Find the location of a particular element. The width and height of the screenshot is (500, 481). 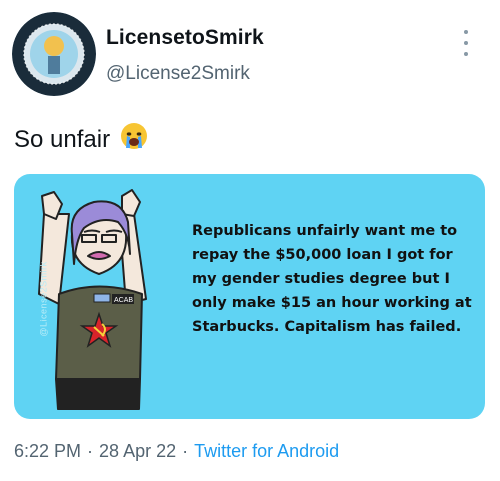

user-handle: @License2Smirk is located at coordinates (178, 74).